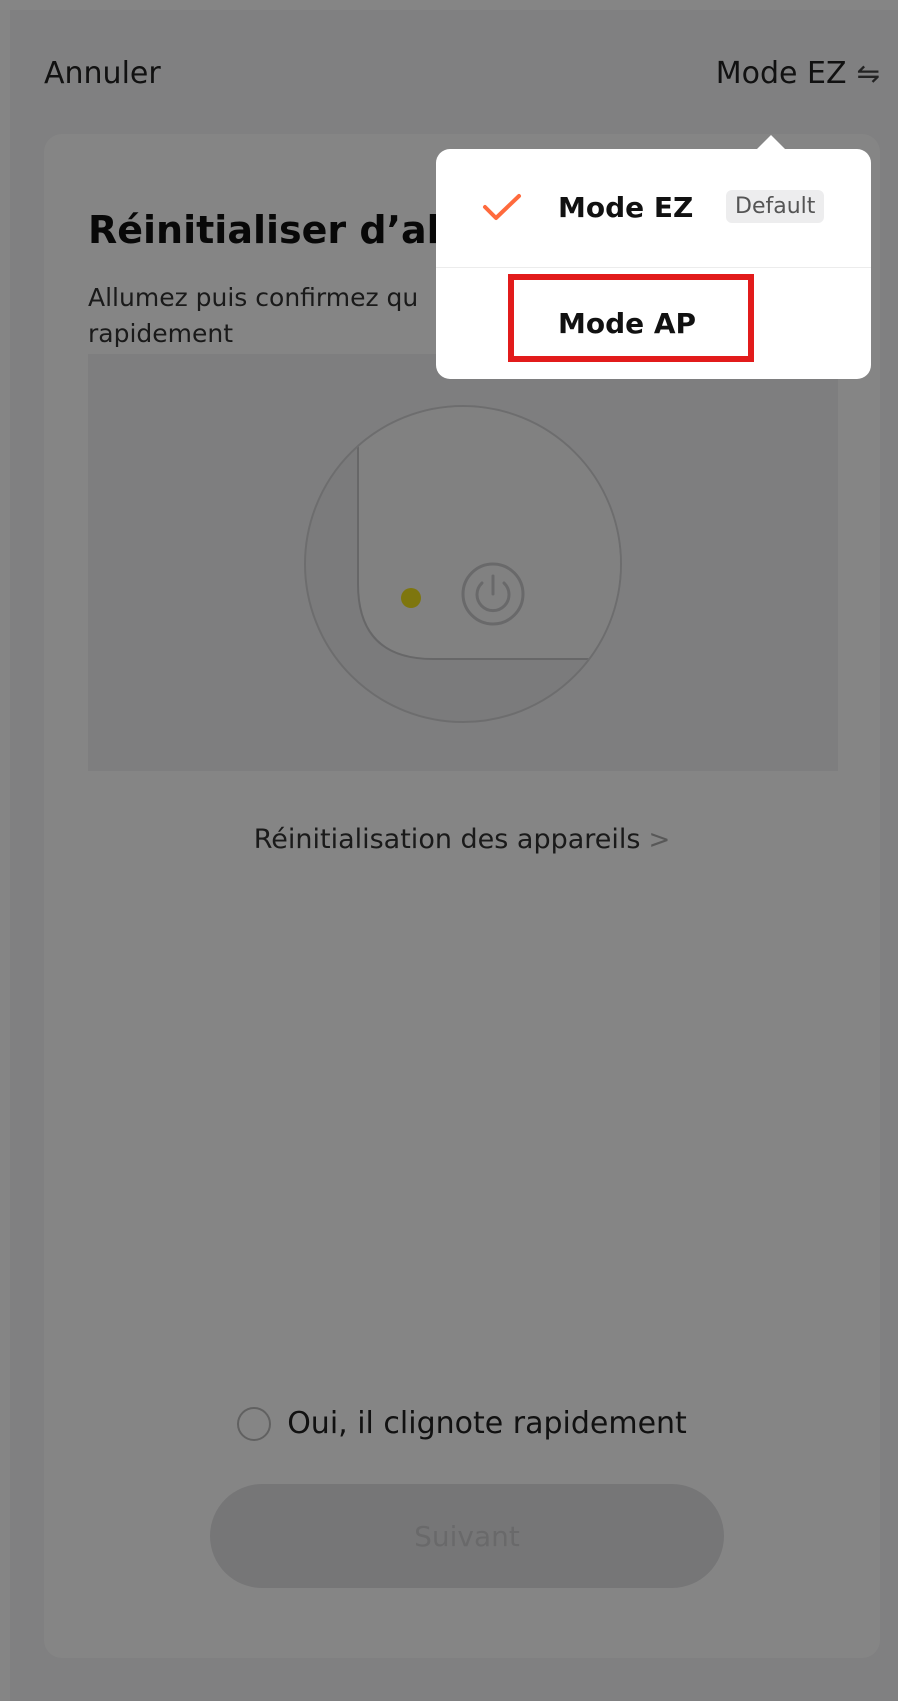 This screenshot has height=1701, width=898. What do you see at coordinates (627, 323) in the screenshot?
I see `menu-item-label: Mode AP` at bounding box center [627, 323].